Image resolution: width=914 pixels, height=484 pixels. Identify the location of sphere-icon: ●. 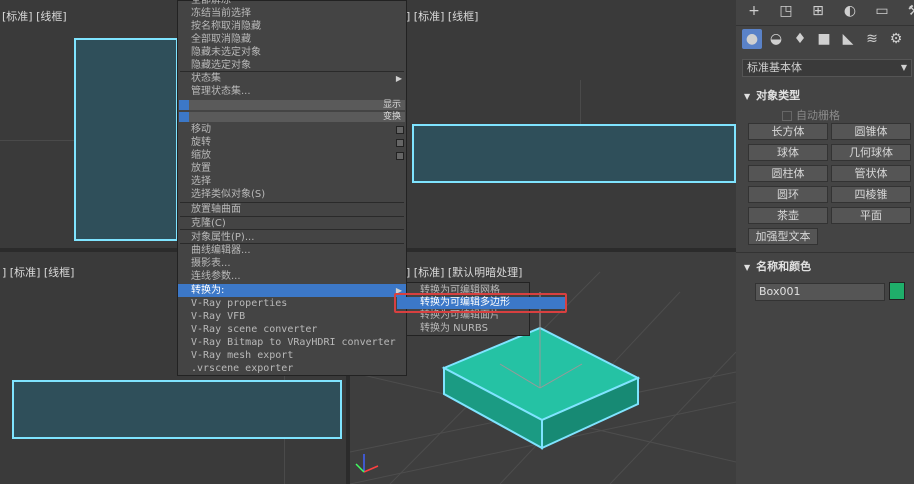
(752, 39).